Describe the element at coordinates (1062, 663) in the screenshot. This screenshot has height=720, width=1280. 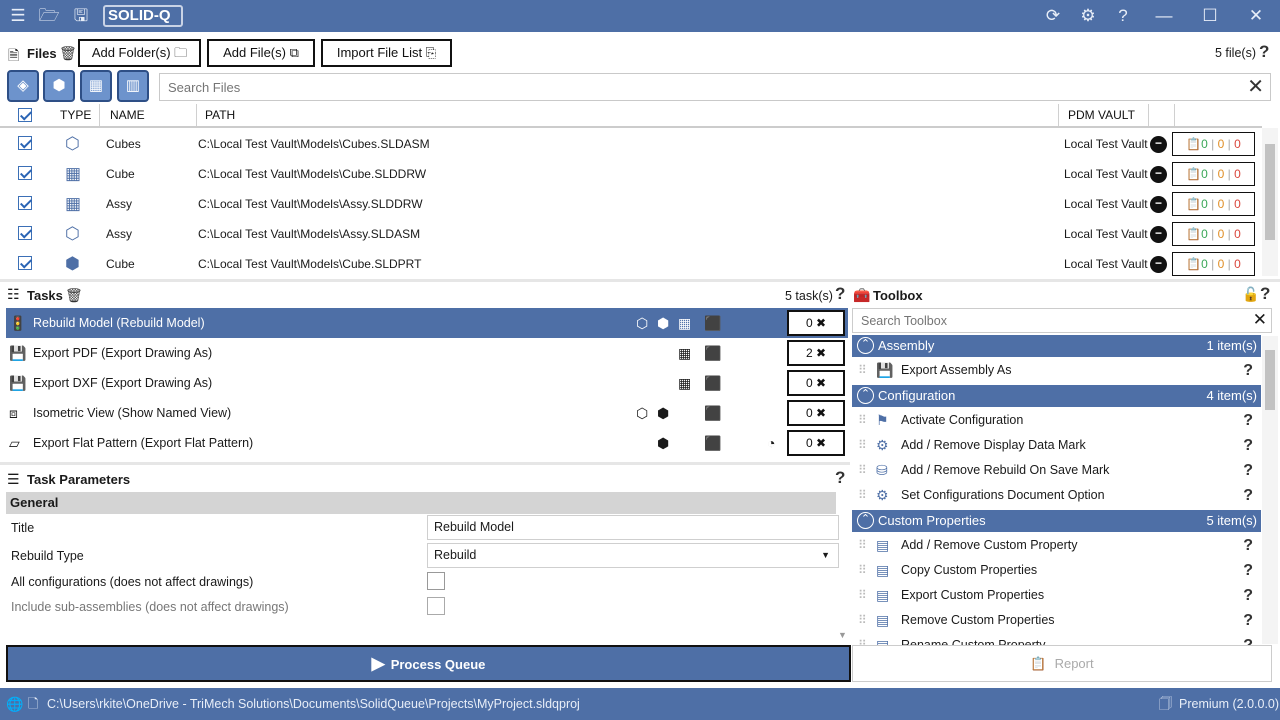
I see `report-button: 📋 Report` at that location.